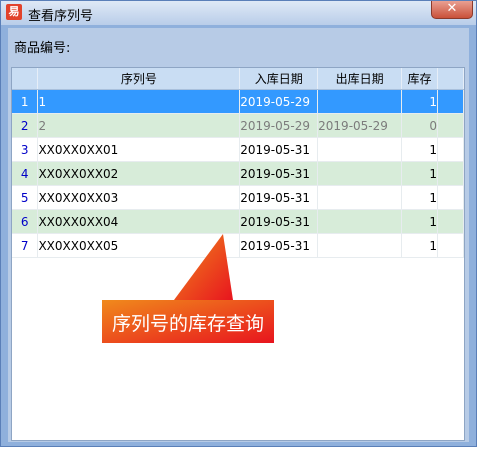 The width and height of the screenshot is (477, 452). What do you see at coordinates (139, 173) in the screenshot?
I see `serial-cell: XX0XX0XX02` at bounding box center [139, 173].